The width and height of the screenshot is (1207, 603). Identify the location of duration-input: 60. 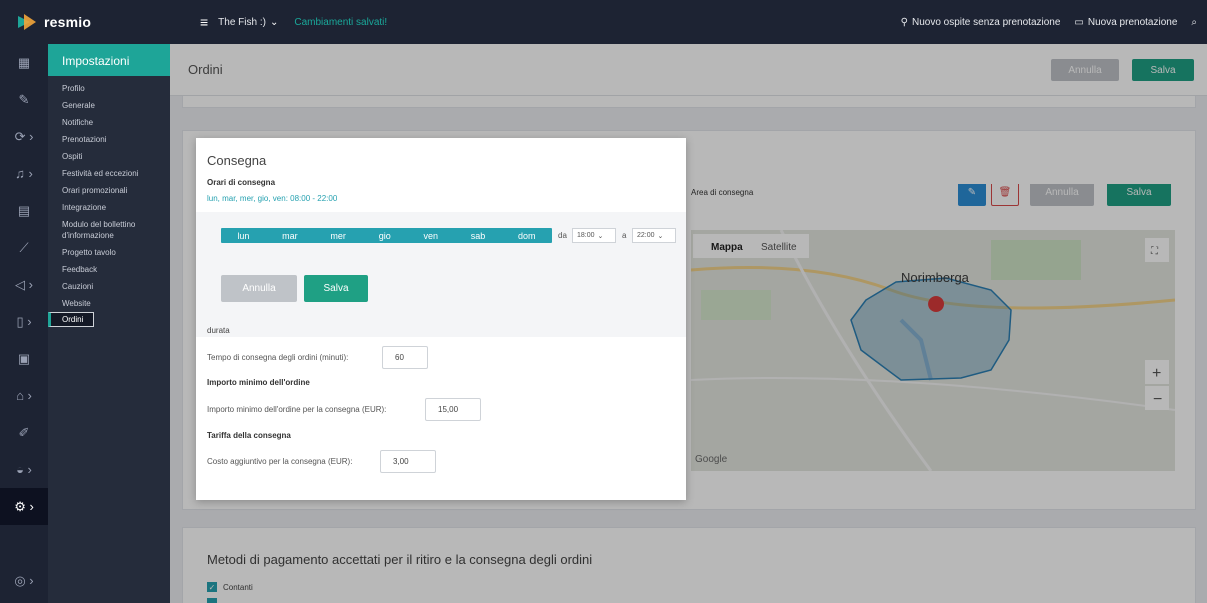
(405, 357).